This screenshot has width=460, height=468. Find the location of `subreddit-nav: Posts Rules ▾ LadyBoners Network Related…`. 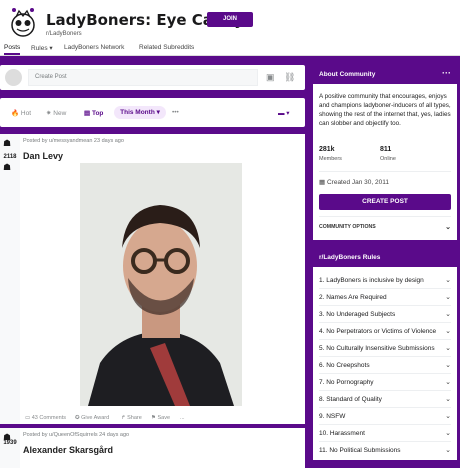

subreddit-nav: Posts Rules ▾ LadyBoners Network Related… is located at coordinates (230, 49).